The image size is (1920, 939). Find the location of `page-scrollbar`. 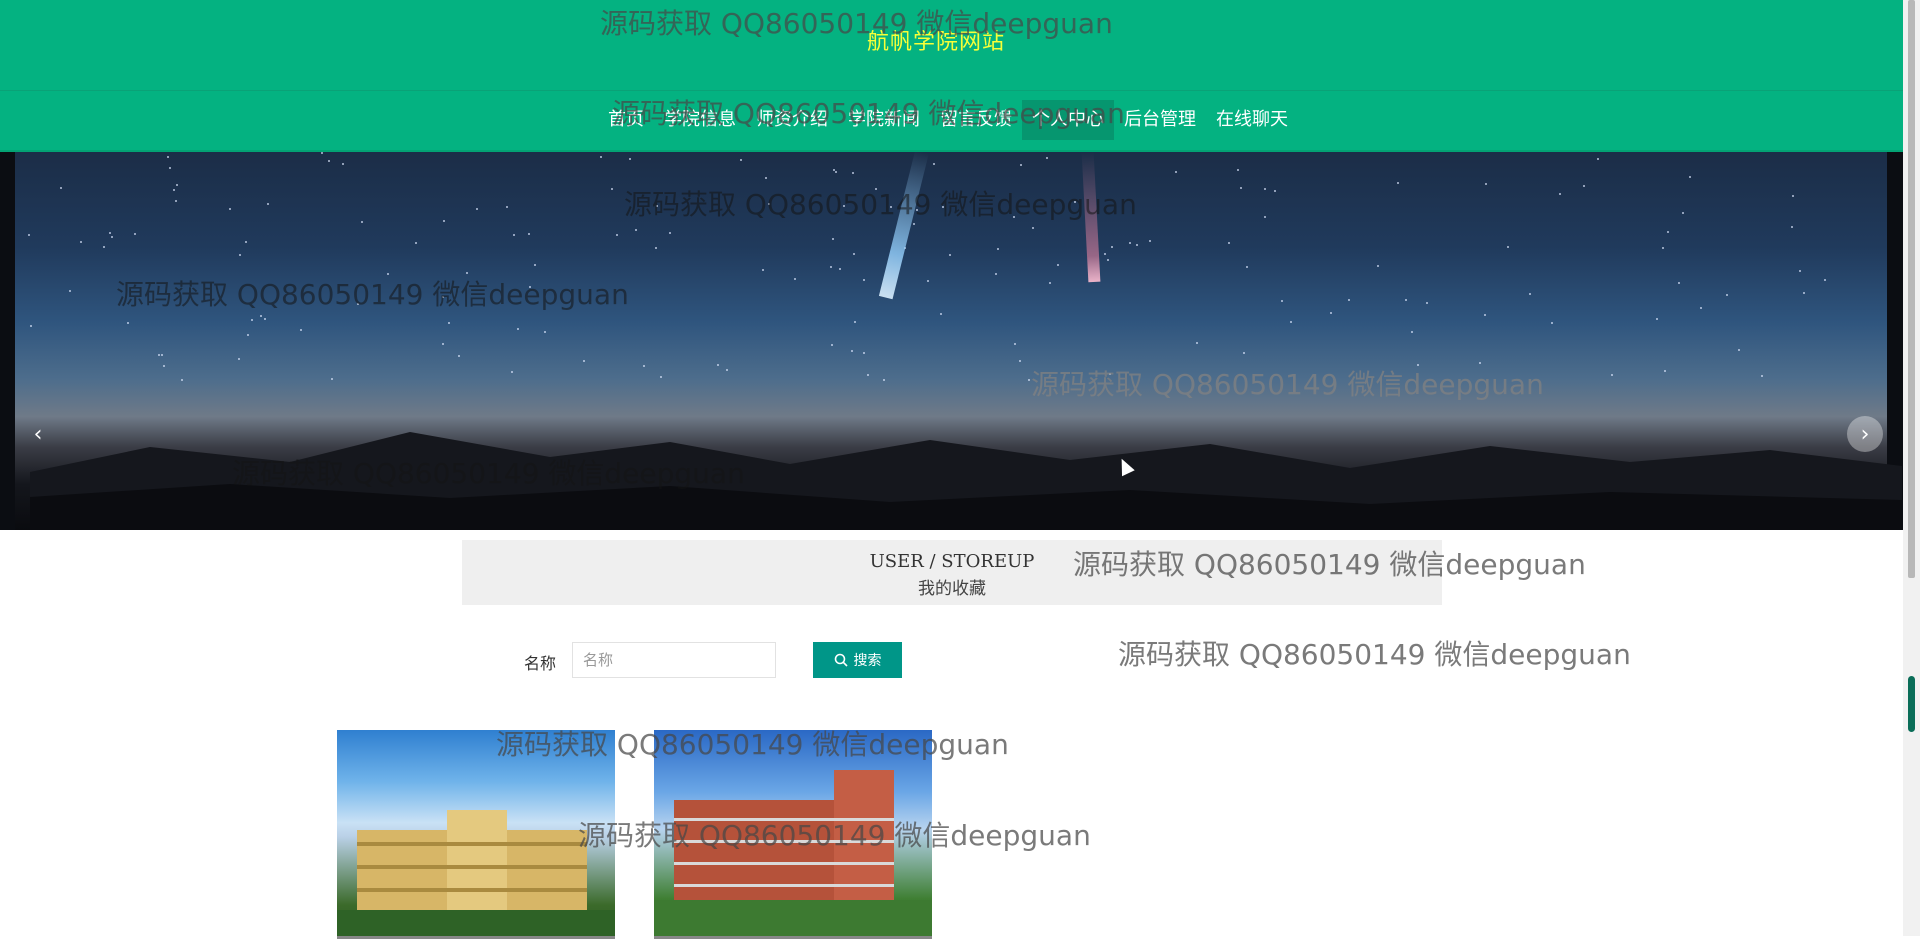

page-scrollbar is located at coordinates (1911, 468).